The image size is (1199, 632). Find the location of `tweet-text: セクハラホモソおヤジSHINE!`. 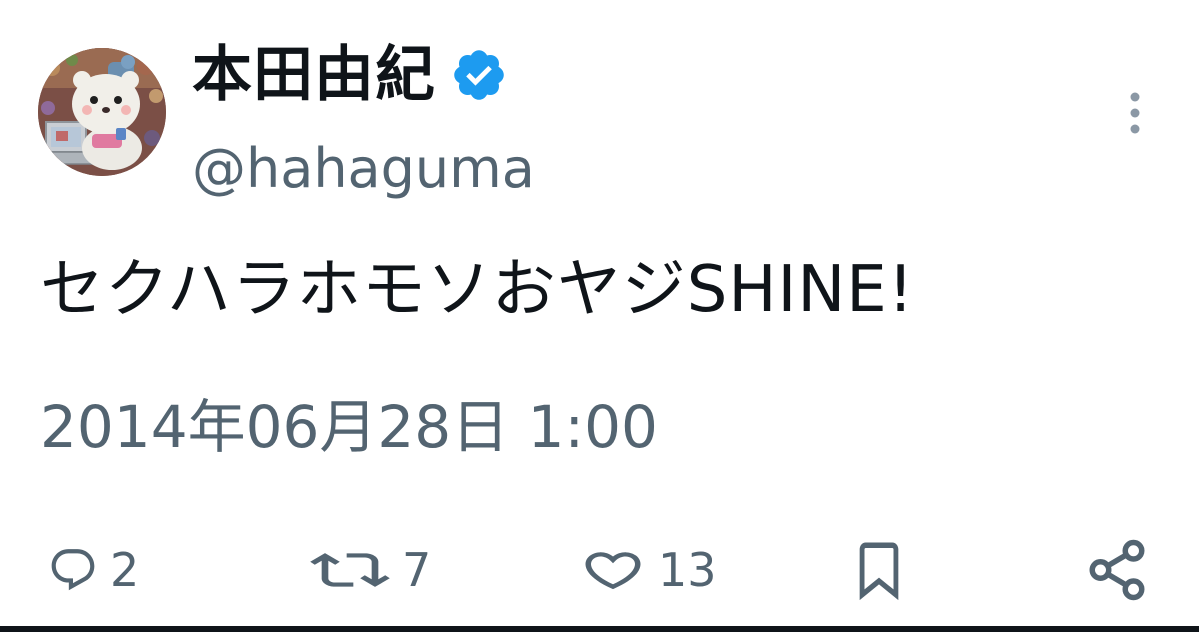

tweet-text: セクハラホモソおヤジSHINE! is located at coordinates (477, 290).